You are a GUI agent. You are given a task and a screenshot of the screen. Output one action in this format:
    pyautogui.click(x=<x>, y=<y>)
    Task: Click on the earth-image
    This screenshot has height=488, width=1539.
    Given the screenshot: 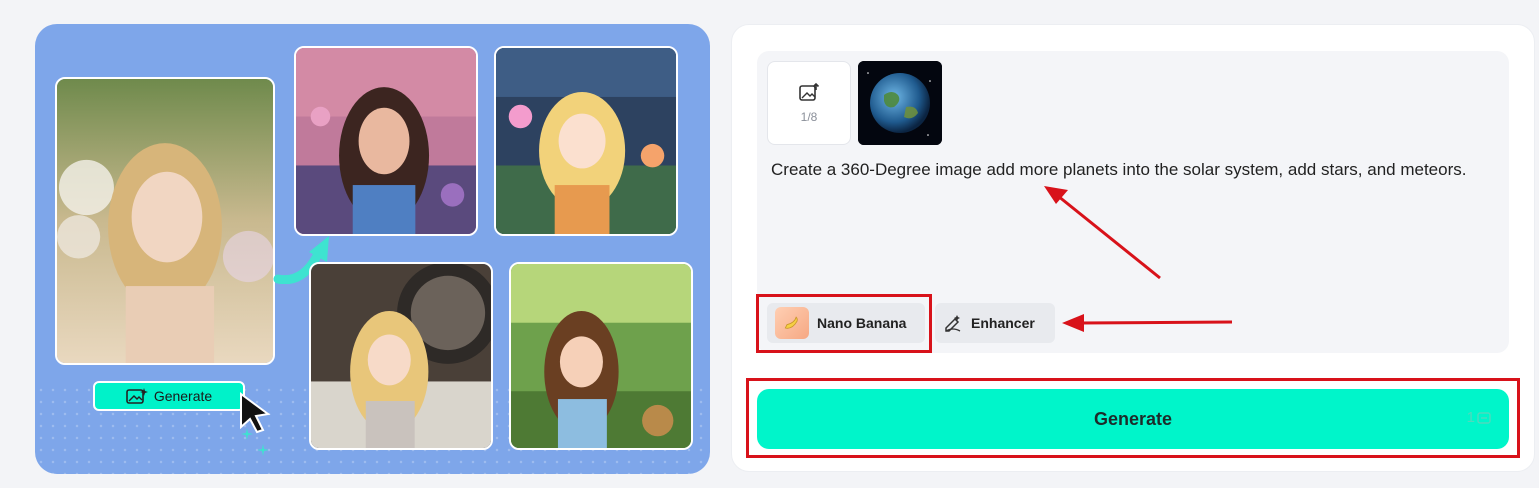 What is the action you would take?
    pyautogui.click(x=900, y=103)
    